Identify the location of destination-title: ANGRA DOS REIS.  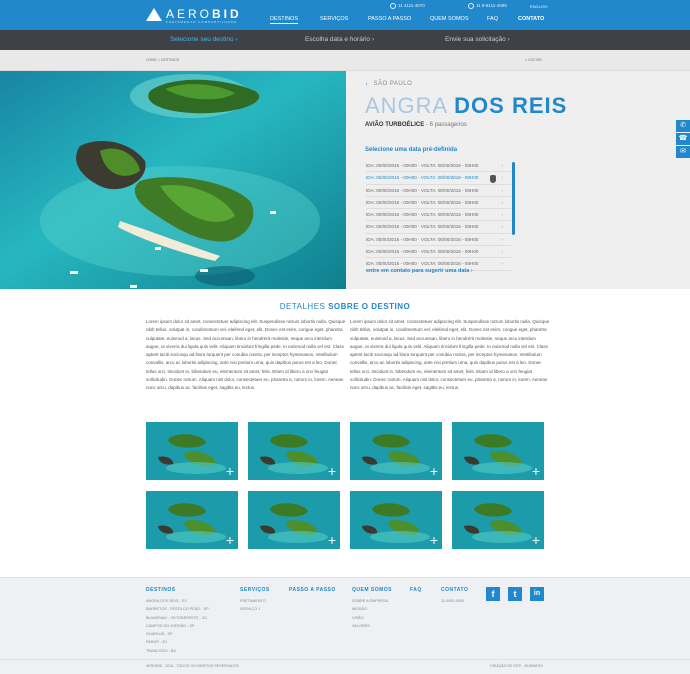
(466, 106).